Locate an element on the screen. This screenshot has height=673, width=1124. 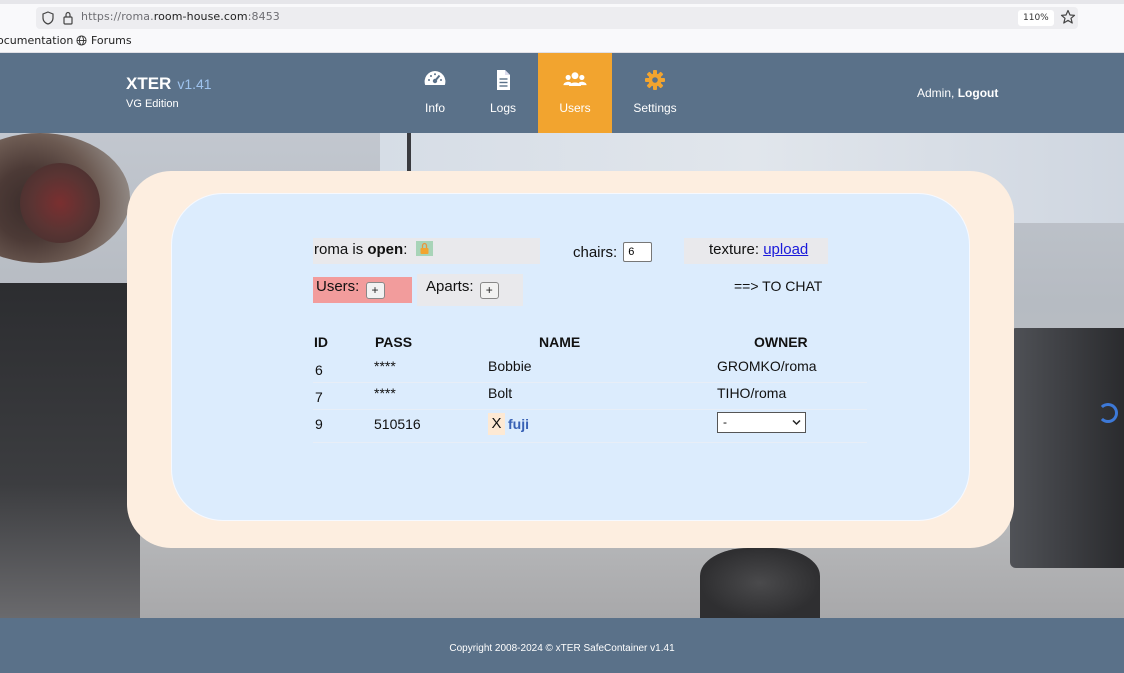
gear-icon is located at coordinates (655, 80).